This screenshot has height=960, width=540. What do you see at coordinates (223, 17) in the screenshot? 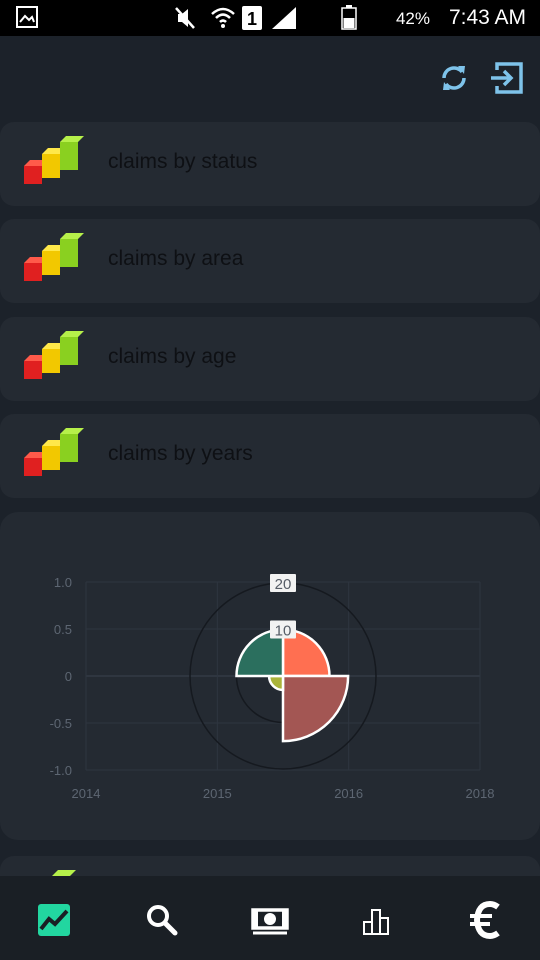
I see `wifi-icon` at bounding box center [223, 17].